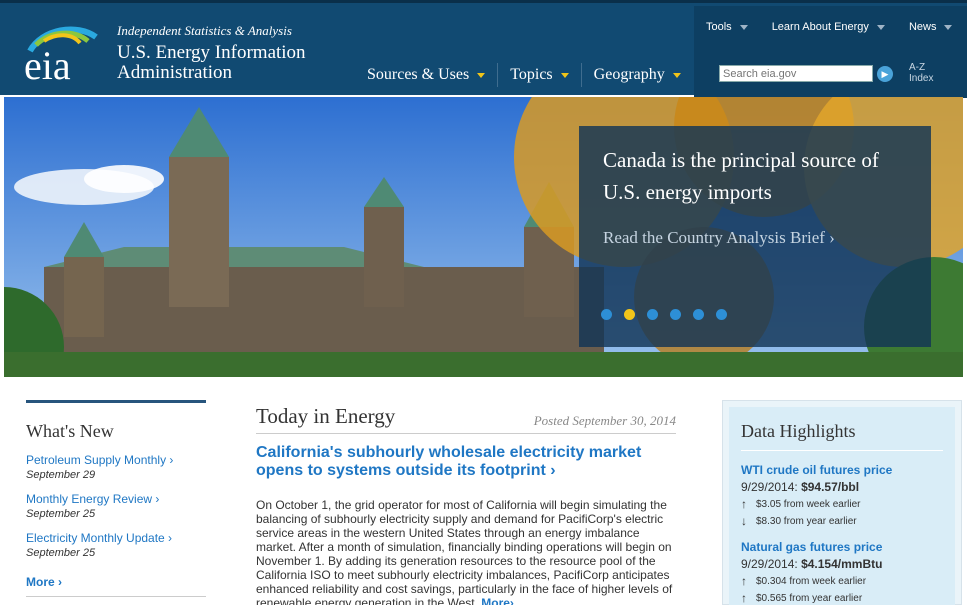 This screenshot has height=605, width=967. Describe the element at coordinates (325, 416) in the screenshot. I see `today-in-energy-title: Today in Energy` at that location.